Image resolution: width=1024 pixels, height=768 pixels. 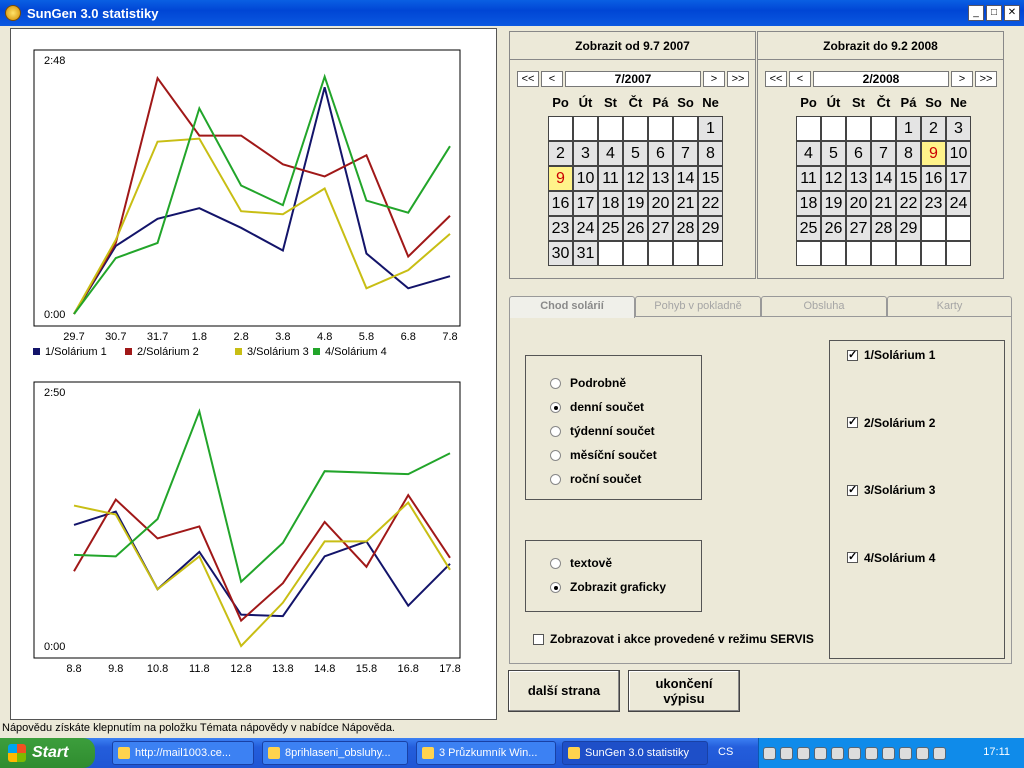 I want to click on close-button: ✕, so click(x=1012, y=13).